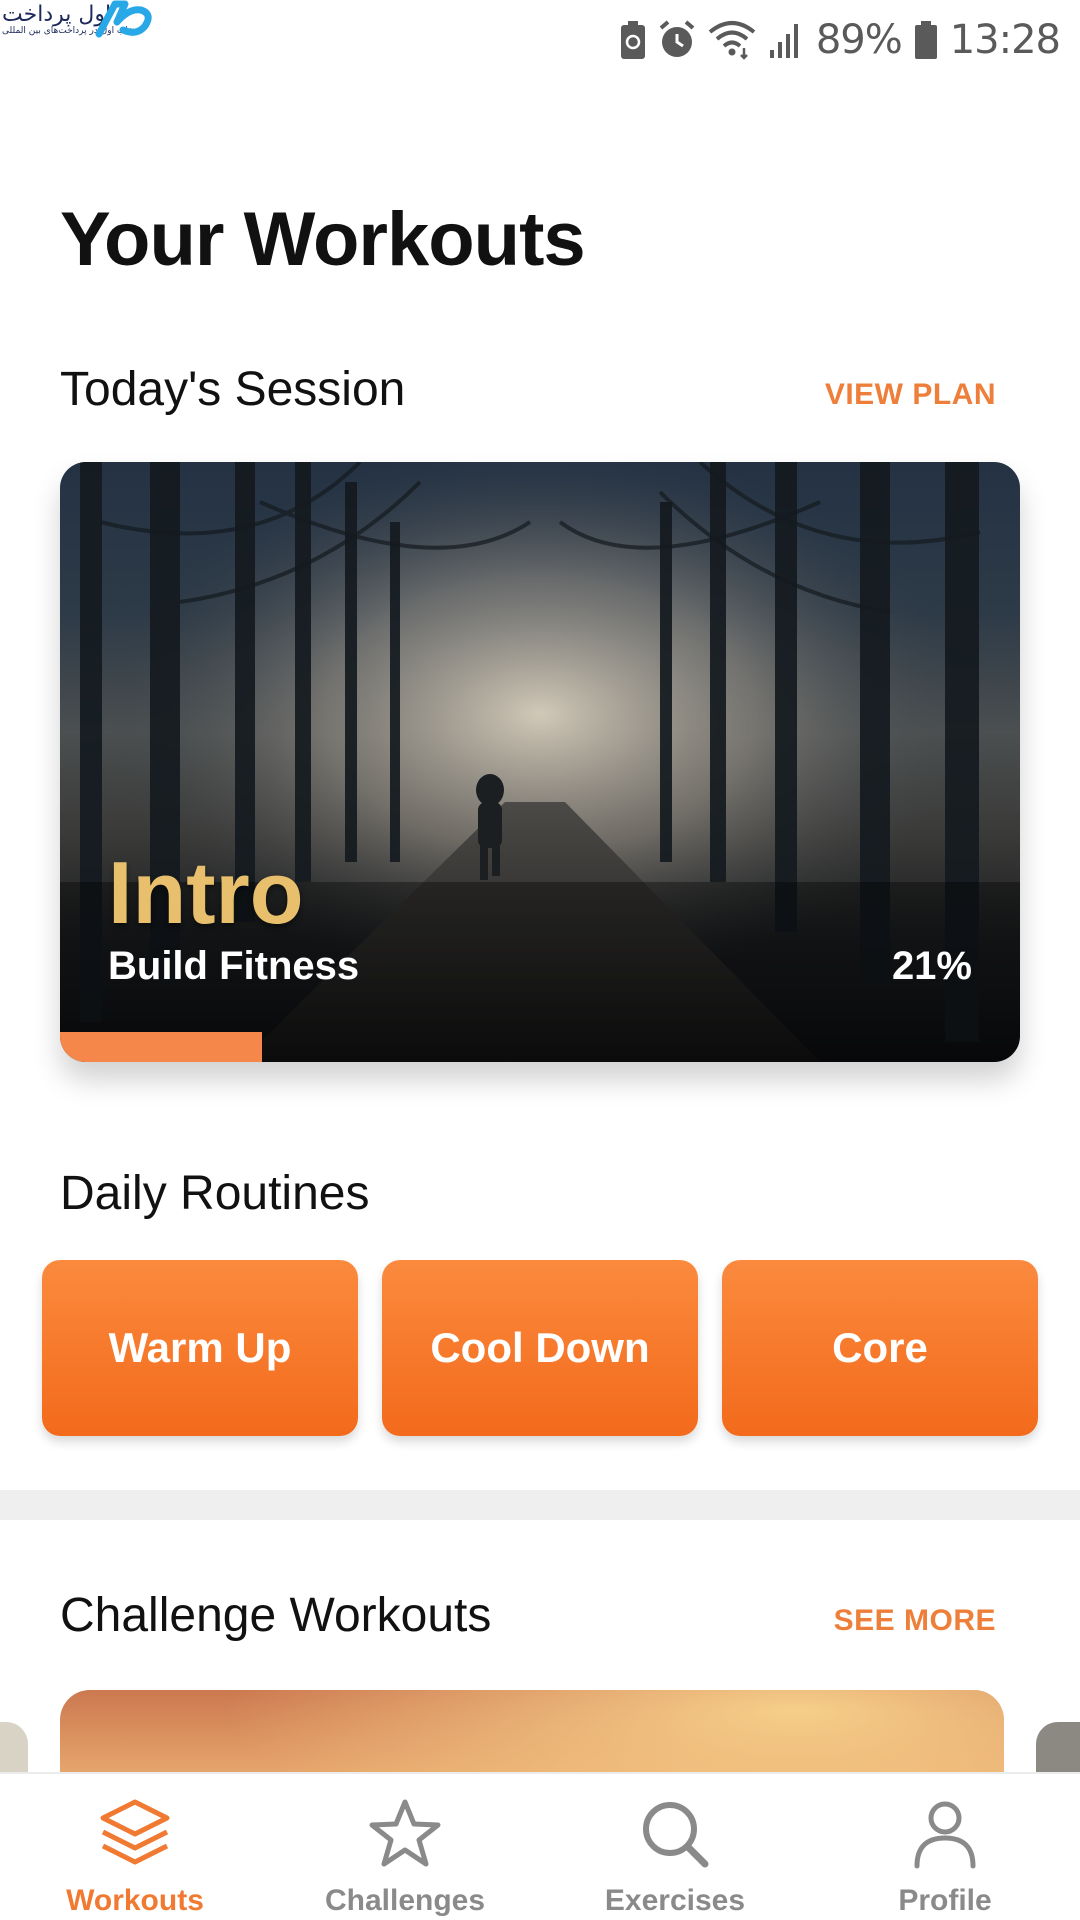  I want to click on wifi-icon, so click(732, 40).